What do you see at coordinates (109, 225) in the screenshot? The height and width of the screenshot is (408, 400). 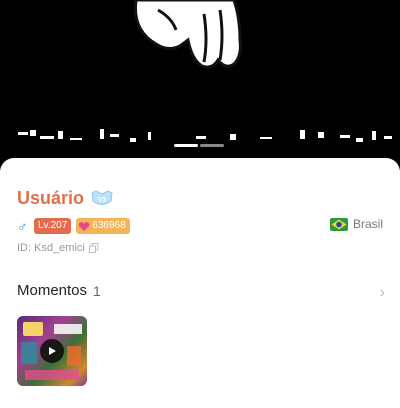 I see `wealth-value: 636968` at bounding box center [109, 225].